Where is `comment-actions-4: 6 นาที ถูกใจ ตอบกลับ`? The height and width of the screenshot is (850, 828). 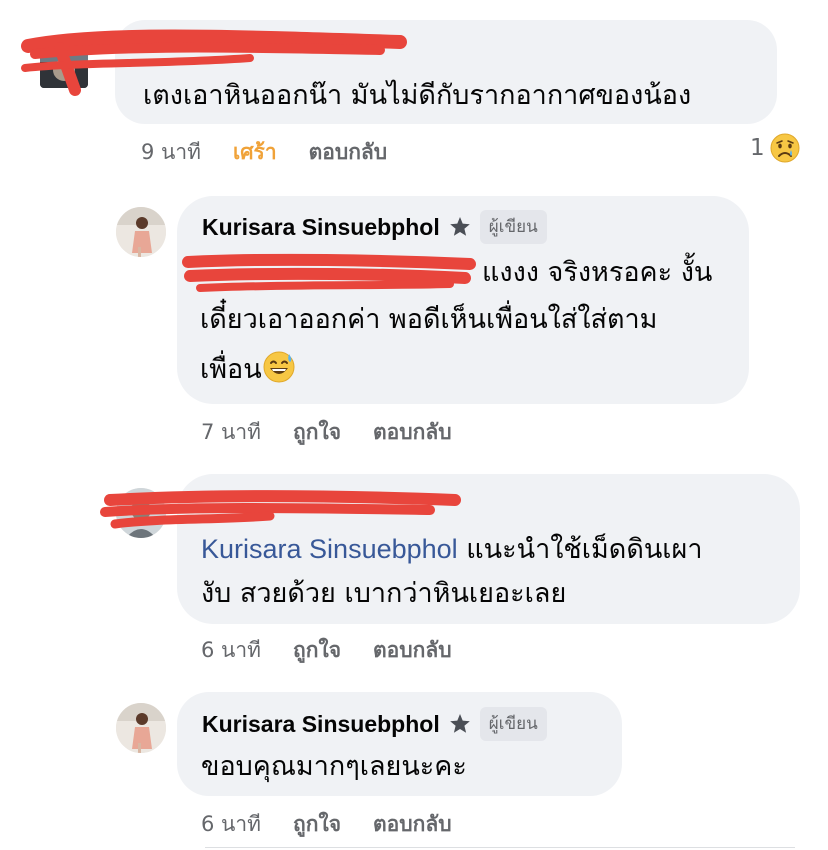 comment-actions-4: 6 นาที ถูกใจ ตอบกลับ is located at coordinates (326, 824).